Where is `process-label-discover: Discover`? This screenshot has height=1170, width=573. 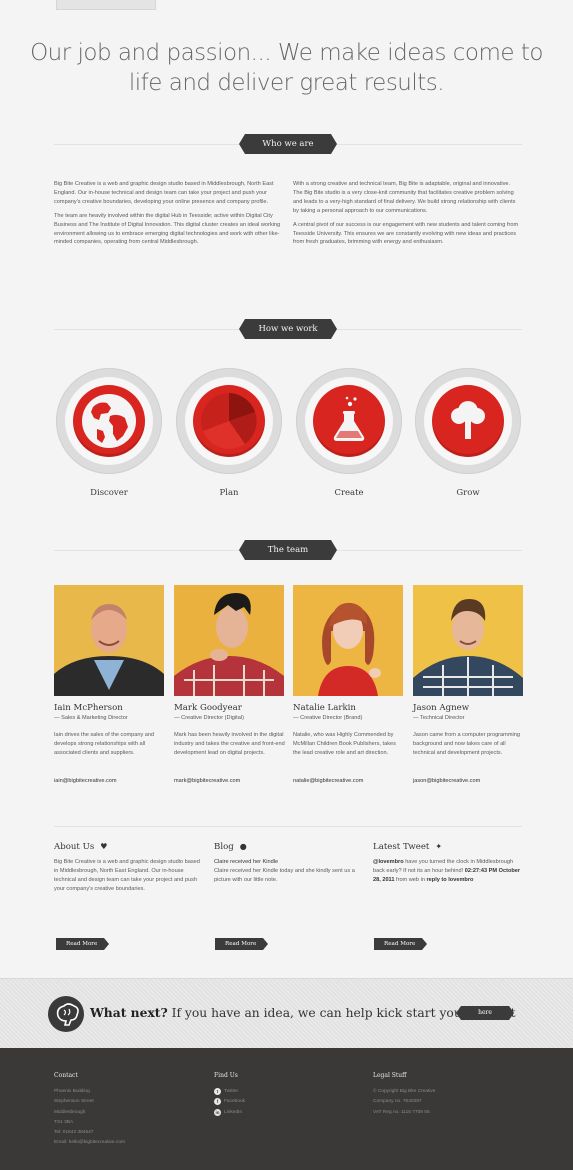 process-label-discover: Discover is located at coordinates (109, 493).